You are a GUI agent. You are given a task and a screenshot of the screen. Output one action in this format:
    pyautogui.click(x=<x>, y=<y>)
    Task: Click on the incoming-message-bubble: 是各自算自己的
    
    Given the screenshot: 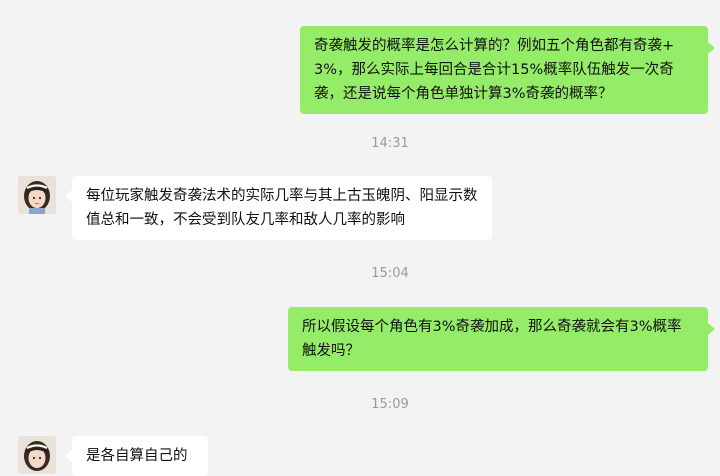 What is the action you would take?
    pyautogui.click(x=136, y=456)
    